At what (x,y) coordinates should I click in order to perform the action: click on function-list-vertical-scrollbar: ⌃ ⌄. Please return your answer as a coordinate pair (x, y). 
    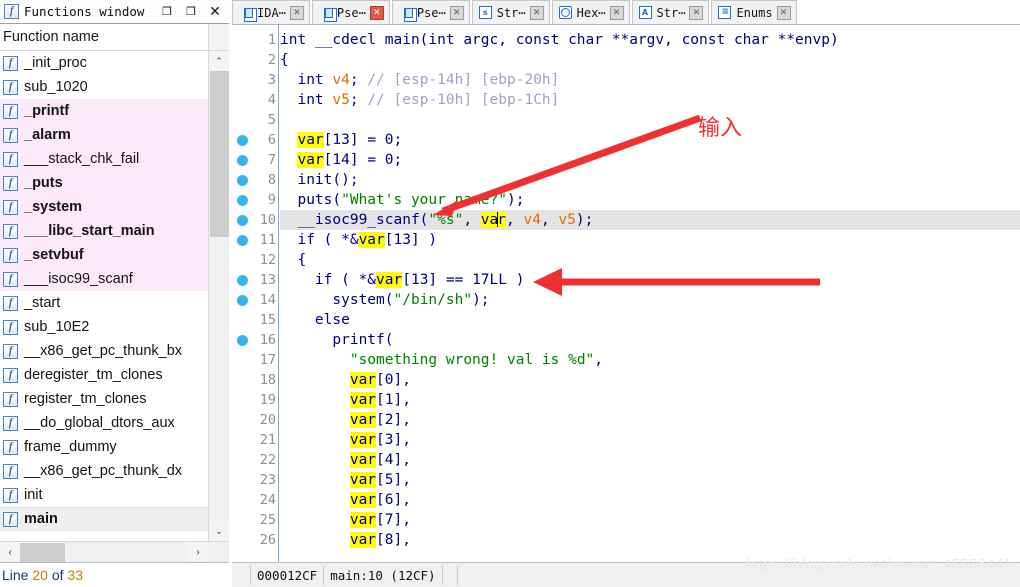
    Looking at the image, I should click on (218, 296).